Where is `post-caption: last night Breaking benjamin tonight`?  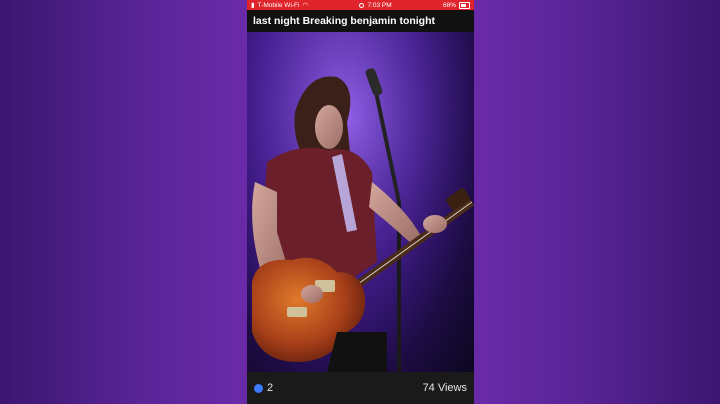
post-caption: last night Breaking benjamin tonight is located at coordinates (360, 21).